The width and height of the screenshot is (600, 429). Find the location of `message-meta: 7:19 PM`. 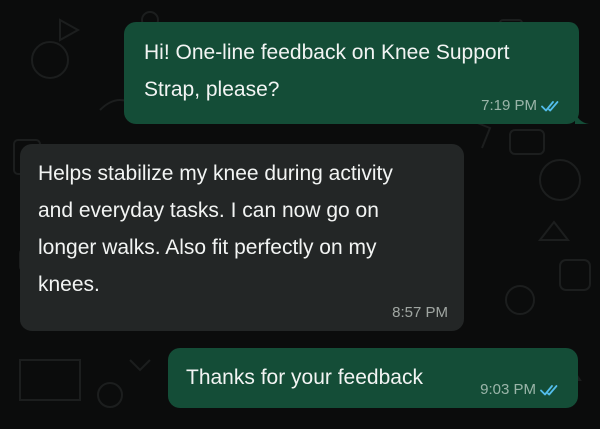

message-meta: 7:19 PM is located at coordinates (522, 106).